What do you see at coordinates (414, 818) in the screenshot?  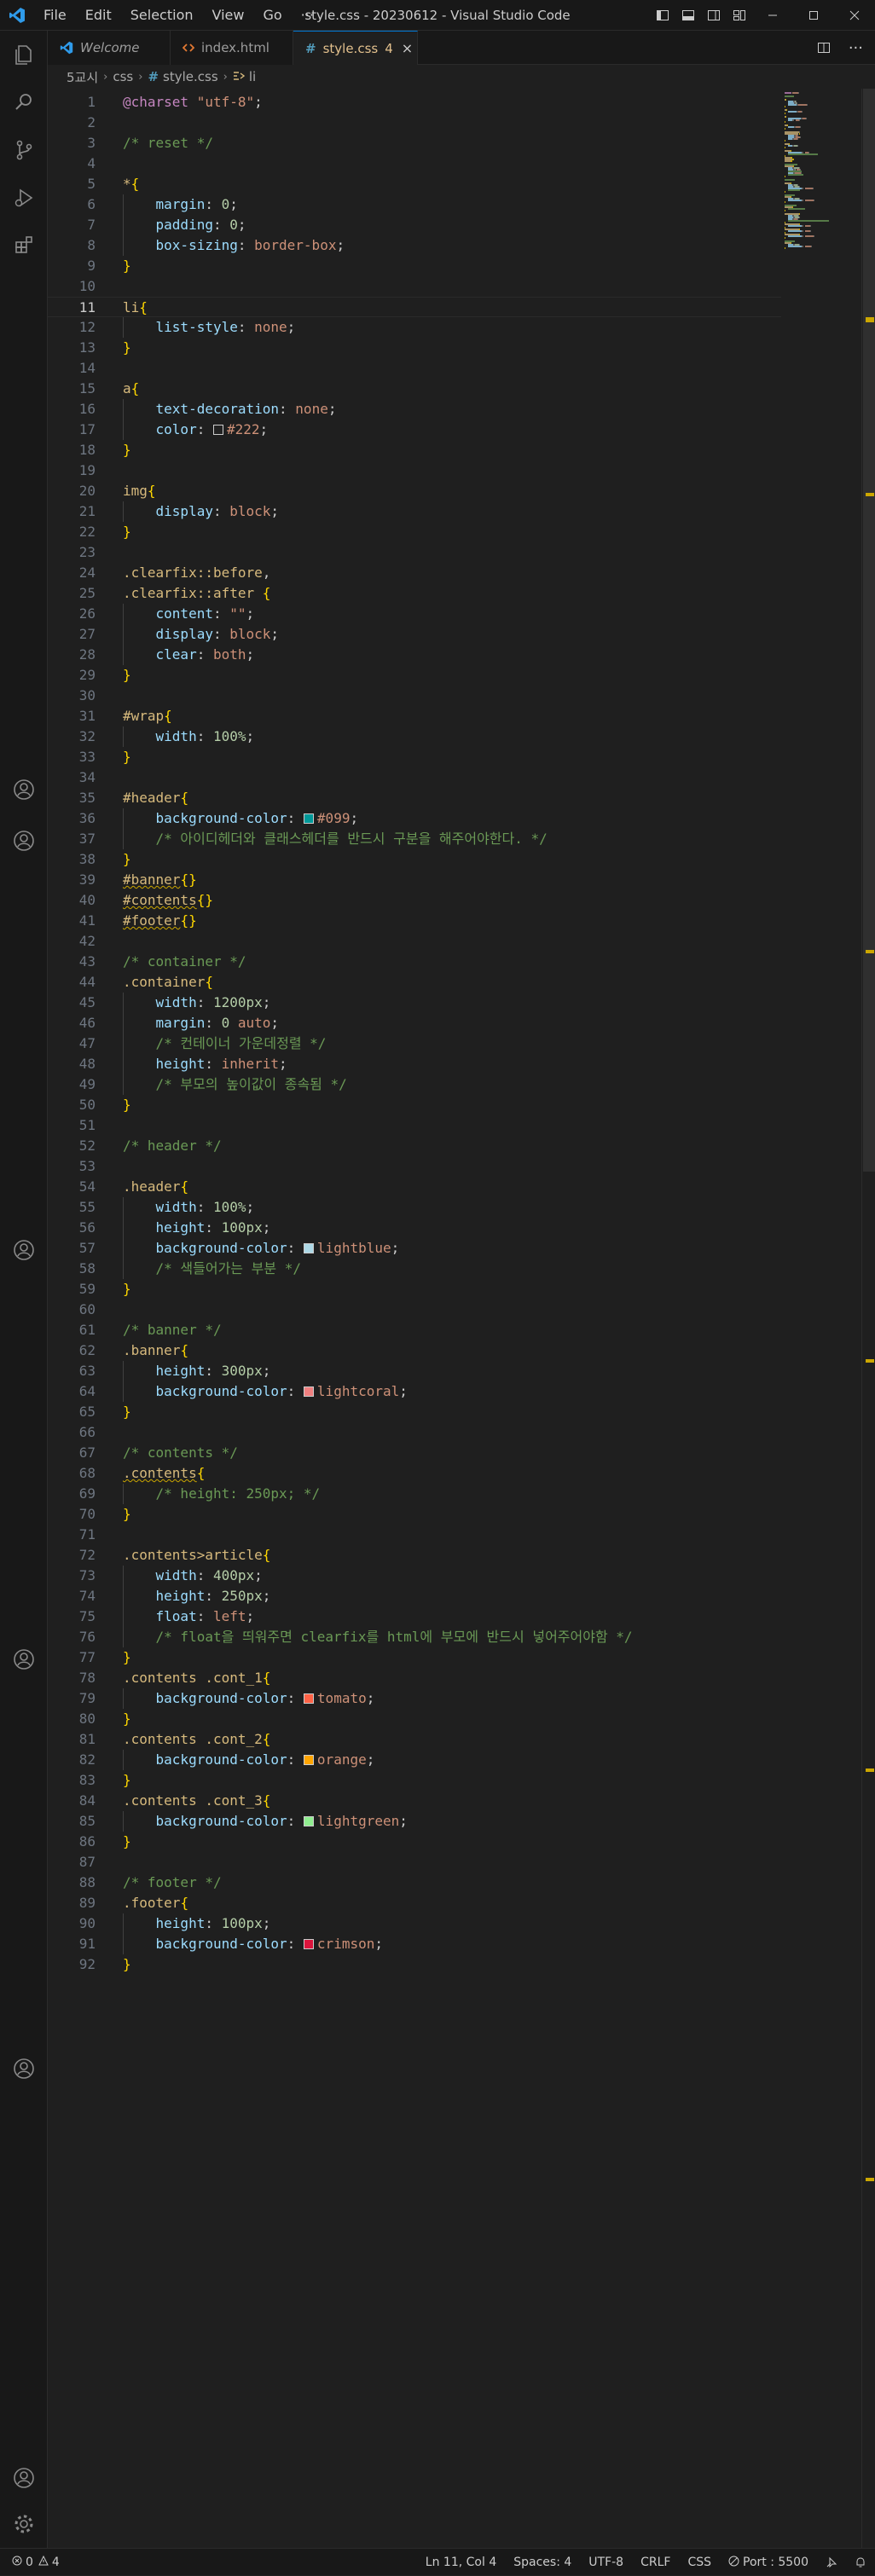 I see `code-line: 36 background-color: #099;` at bounding box center [414, 818].